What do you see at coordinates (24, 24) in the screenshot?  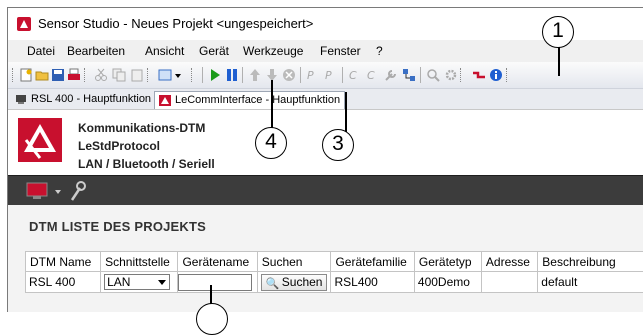 I see `sensor-studio-app-icon` at bounding box center [24, 24].